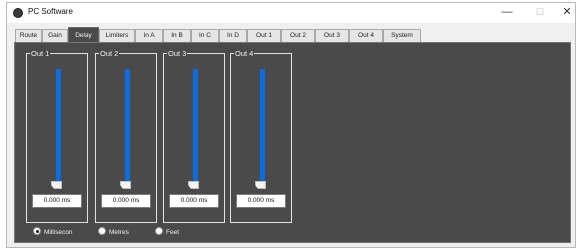 The width and height of the screenshot is (582, 251). Describe the element at coordinates (133, 232) in the screenshot. I see `delay-units-group: Millisecon Metres Feet` at that location.